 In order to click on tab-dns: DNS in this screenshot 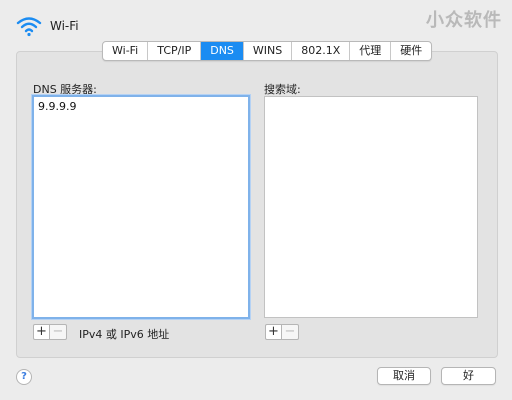, I will do `click(222, 51)`.